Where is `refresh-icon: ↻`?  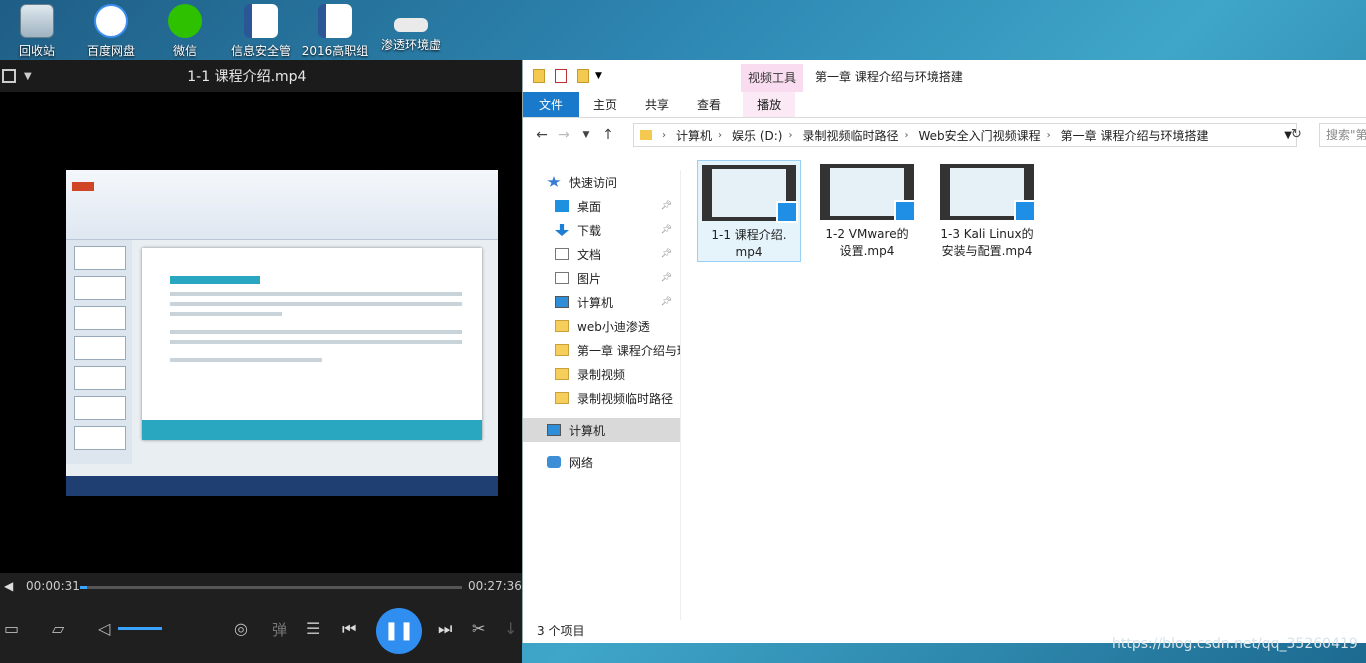 refresh-icon: ↻ is located at coordinates (1296, 134).